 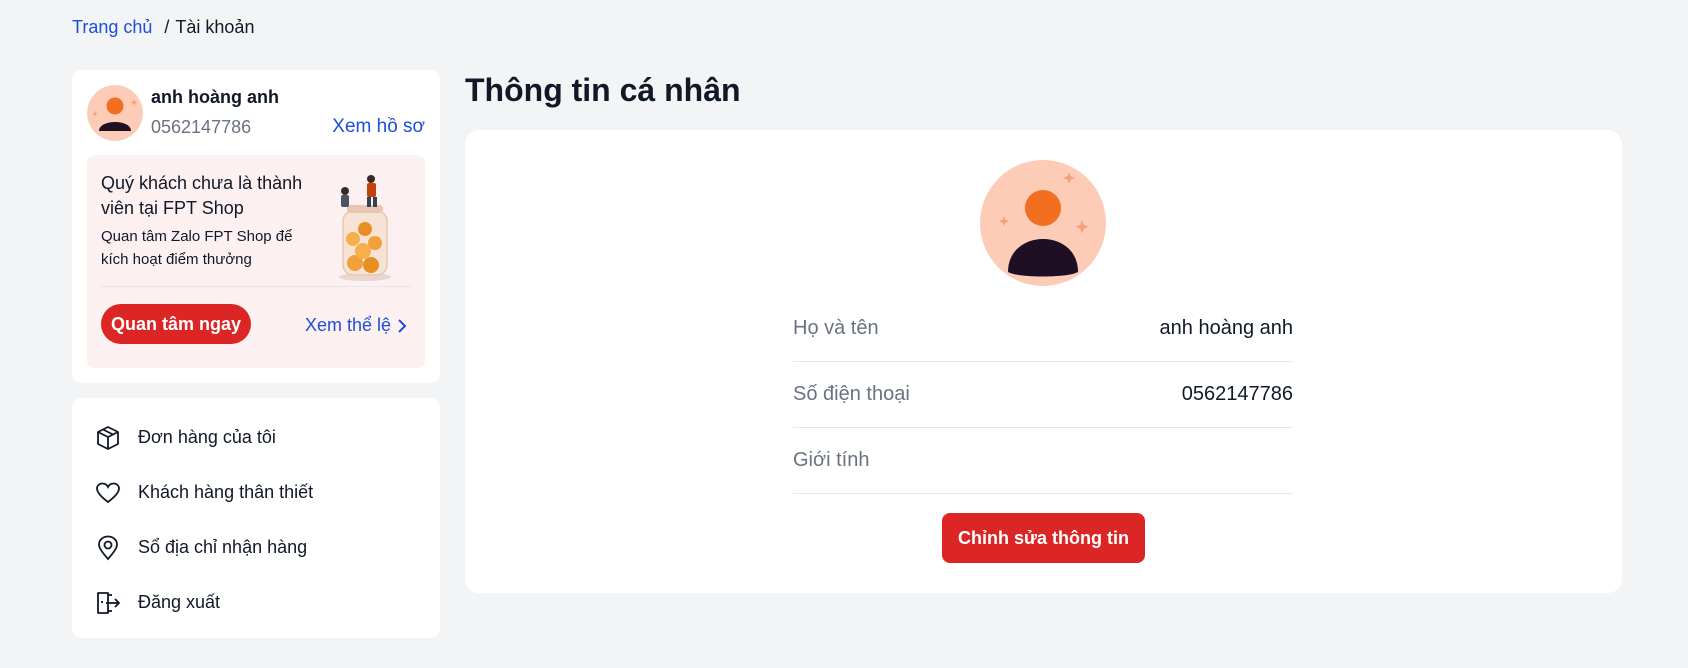 I want to click on profile-info: anh hoàng anh 0562147786, so click(x=215, y=111).